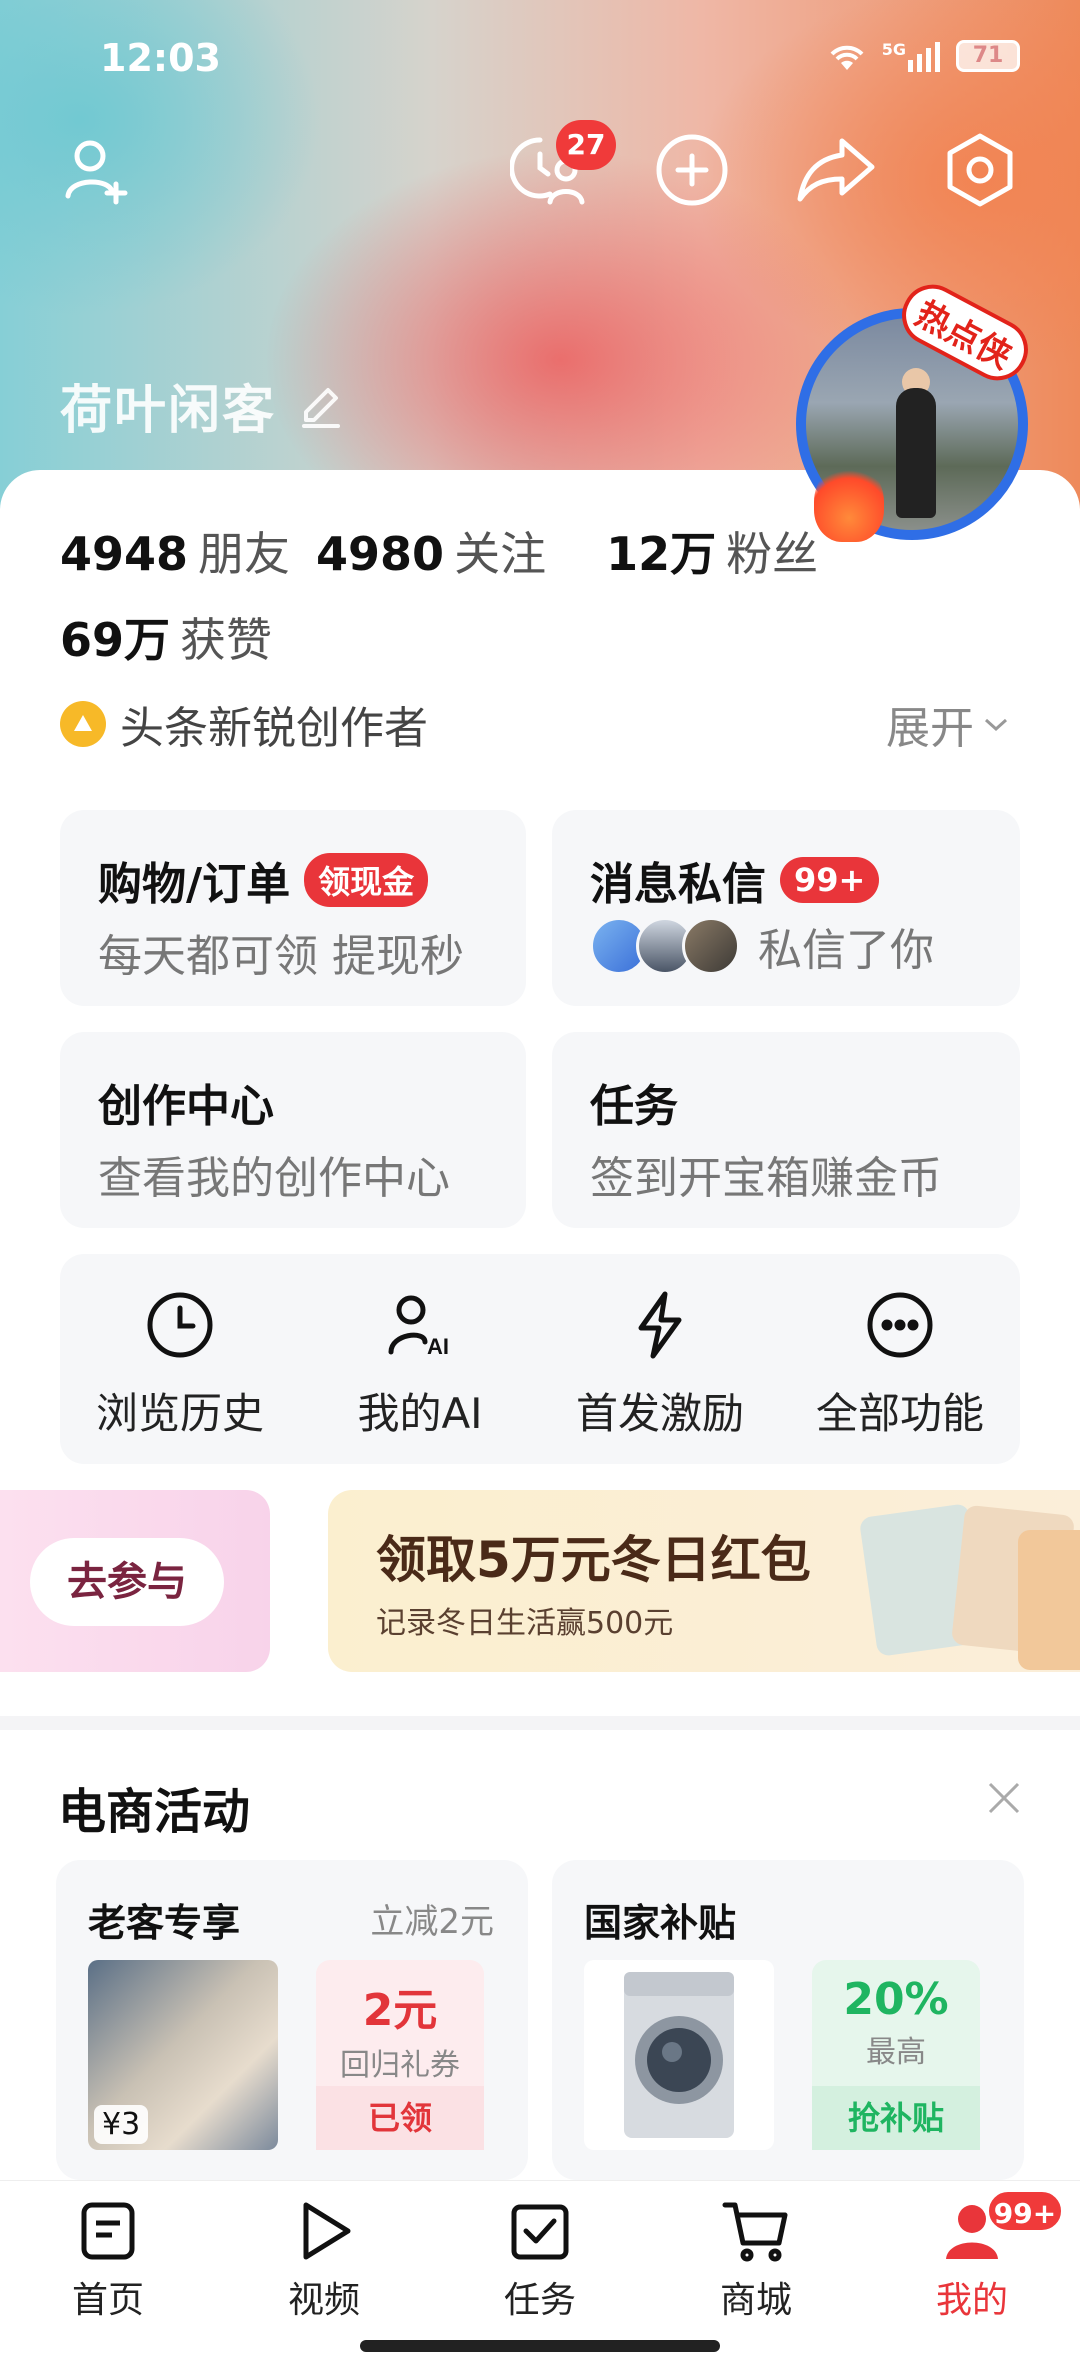 The height and width of the screenshot is (2374, 1080). What do you see at coordinates (665, 946) in the screenshot?
I see `sender-avatars` at bounding box center [665, 946].